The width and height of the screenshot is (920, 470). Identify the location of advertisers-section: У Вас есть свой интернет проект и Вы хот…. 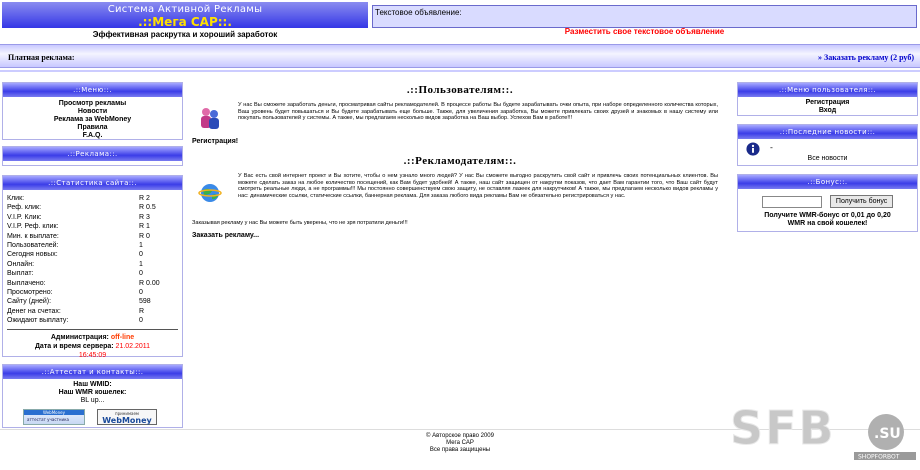
(460, 196).